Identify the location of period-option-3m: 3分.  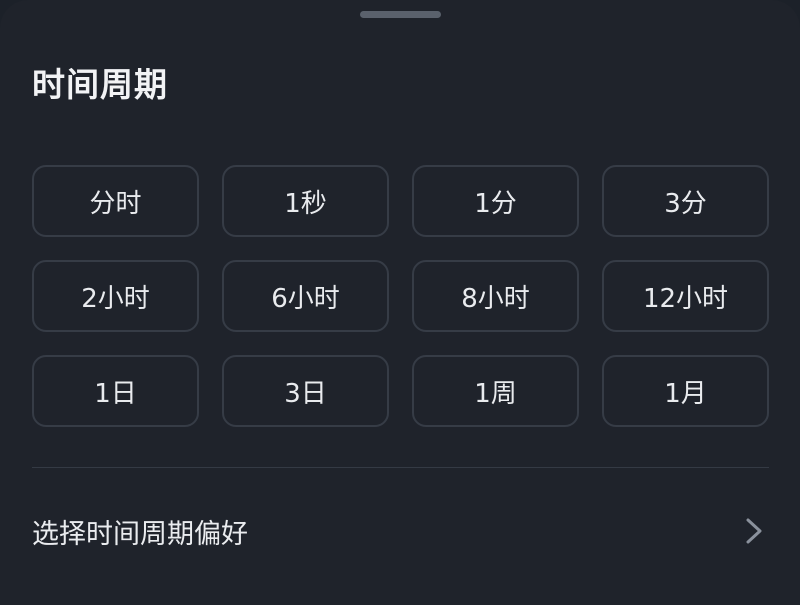
(685, 201).